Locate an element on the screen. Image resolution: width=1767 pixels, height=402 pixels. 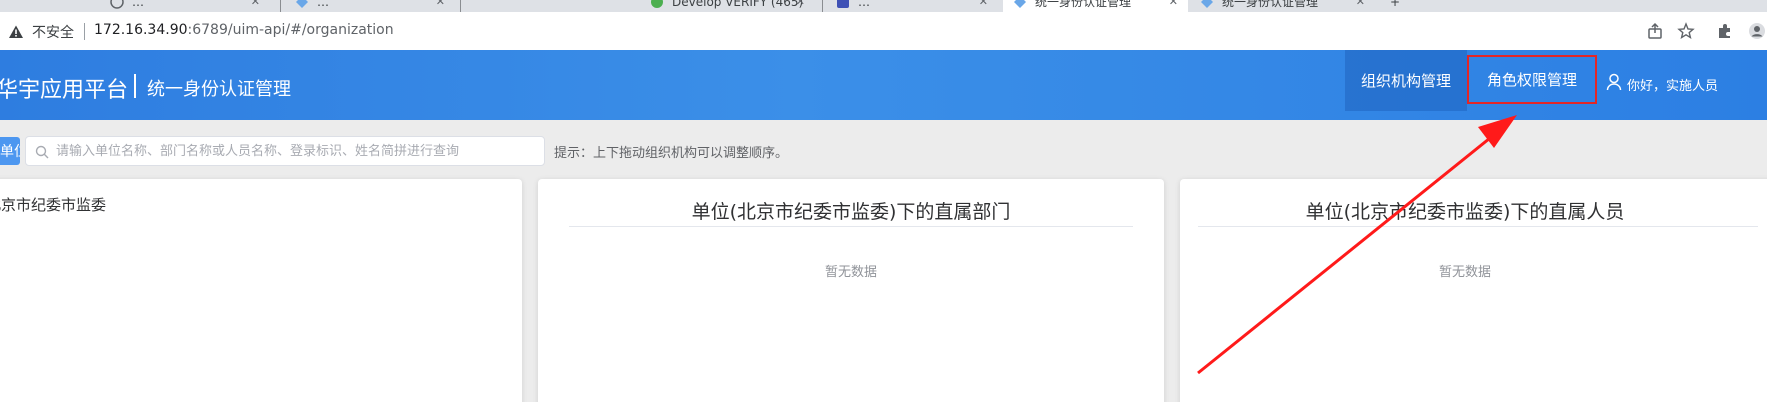
drag-hint-text: 提示：上下拖动组织机构可以调整顺序。 is located at coordinates (671, 153).